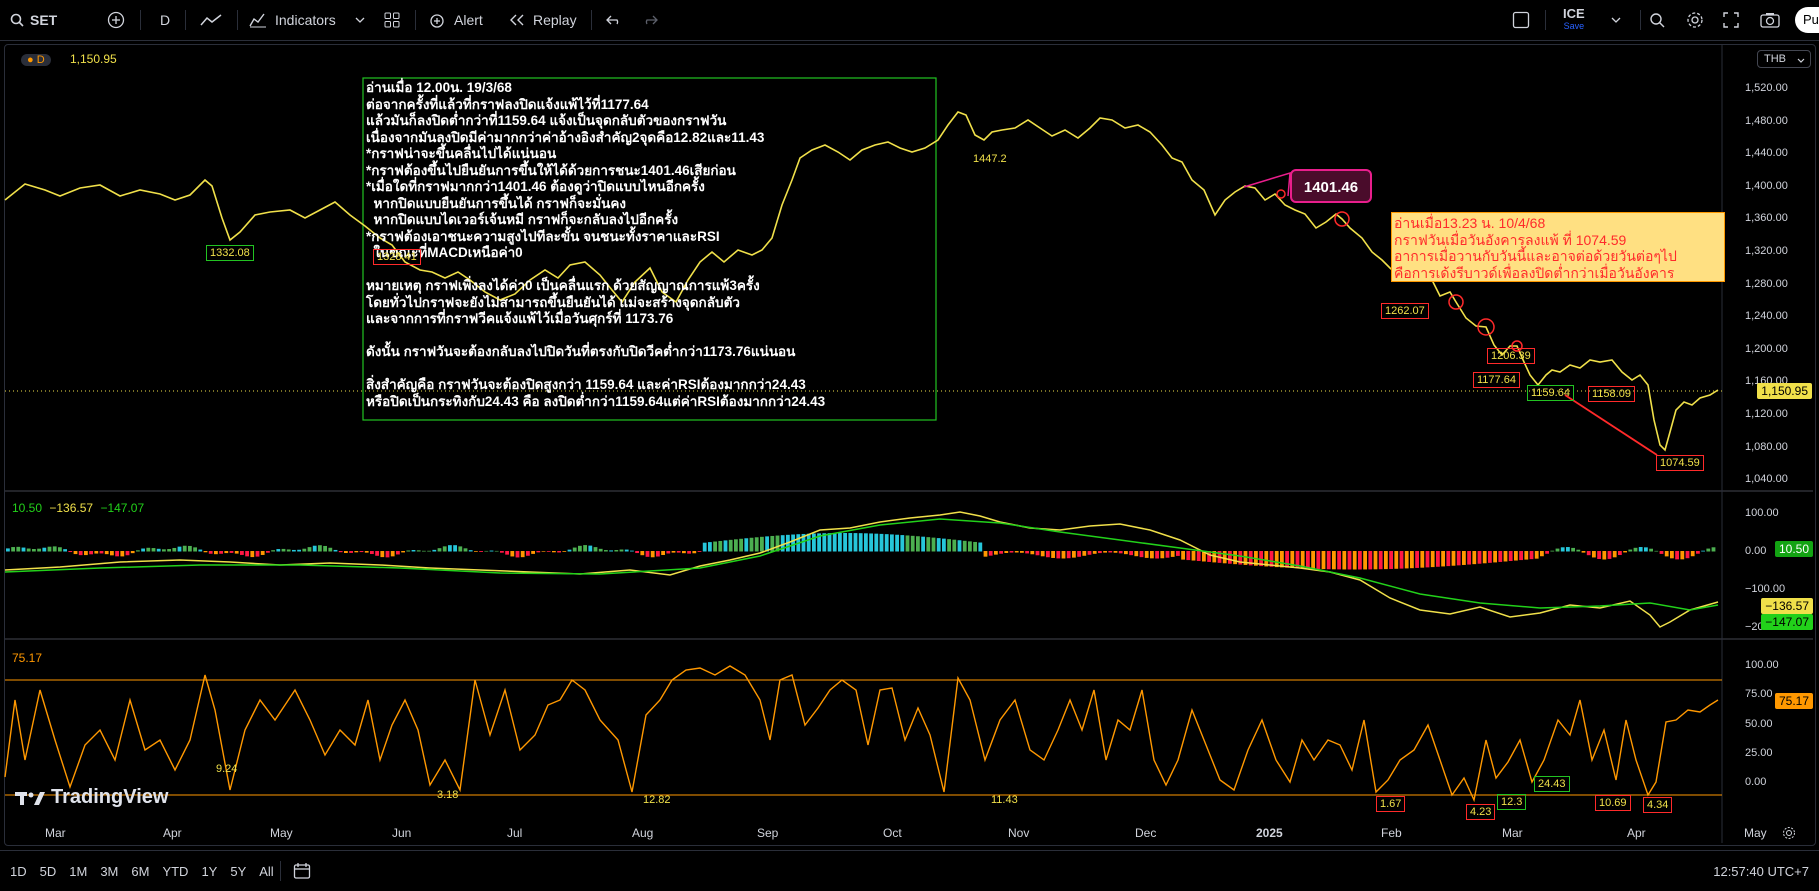 The image size is (1819, 891). I want to click on axis-tick-label: 1,280.00, so click(1766, 283).